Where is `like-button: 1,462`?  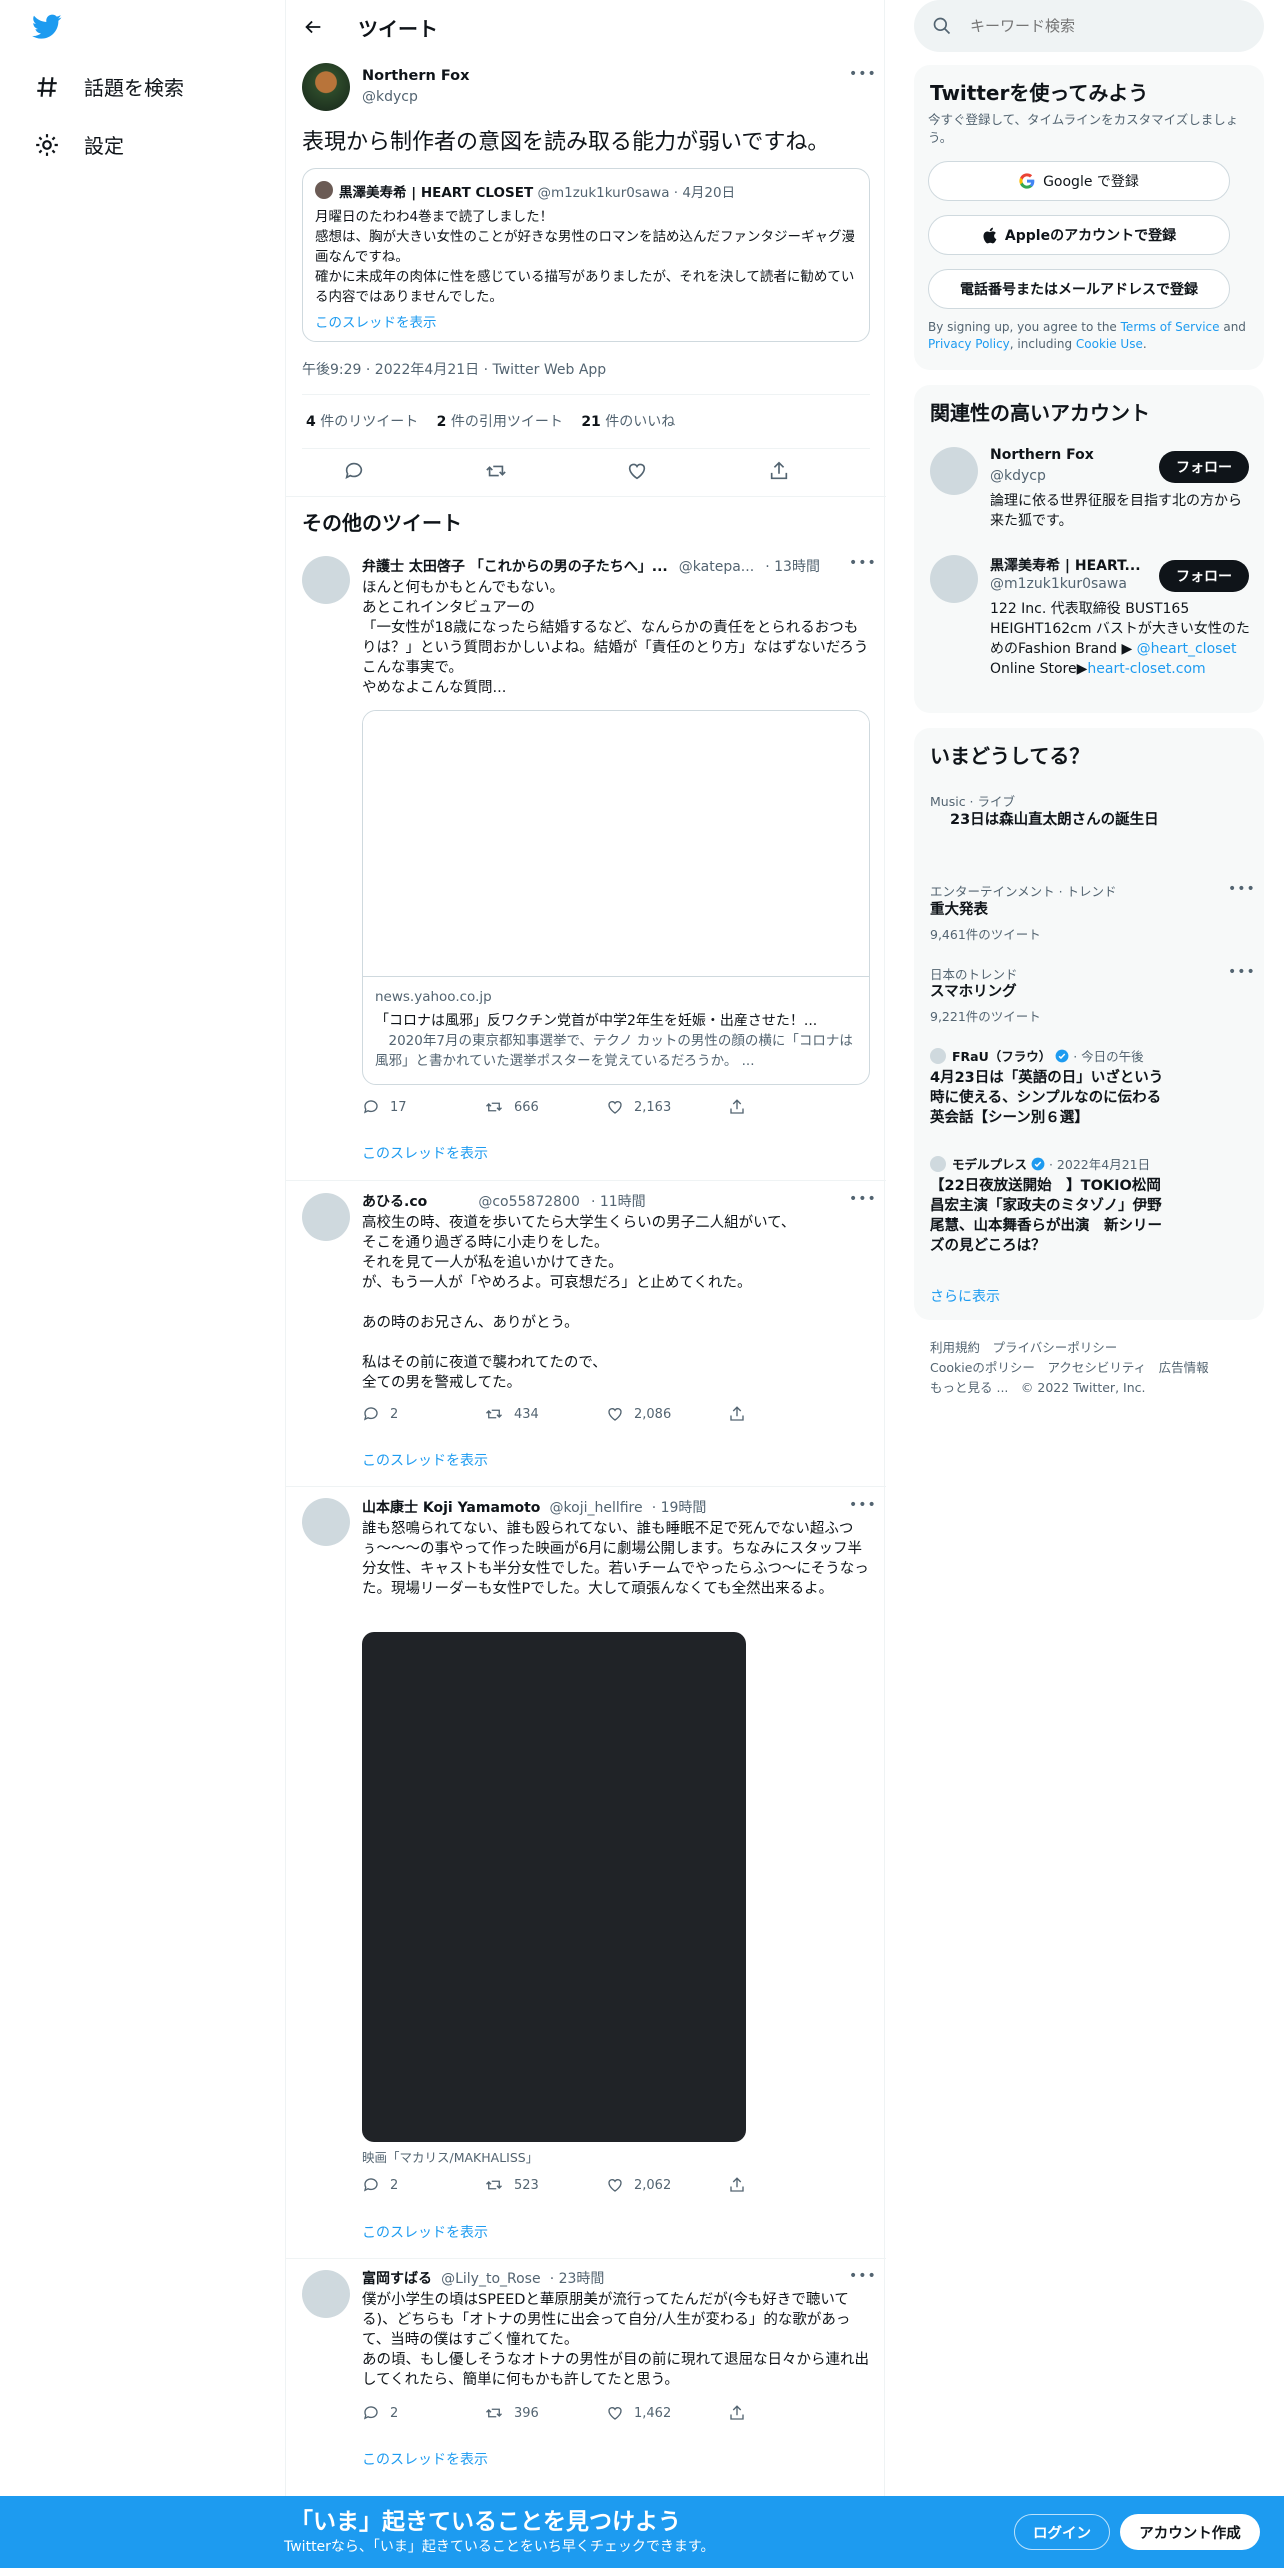
like-button: 1,462 is located at coordinates (667, 2413).